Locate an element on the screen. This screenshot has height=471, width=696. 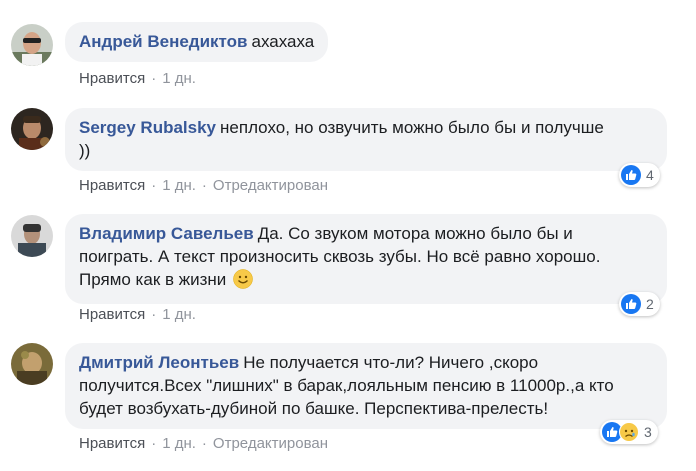
comment-text: Не получается что-ли? Ничего ,скоро is located at coordinates (391, 362).